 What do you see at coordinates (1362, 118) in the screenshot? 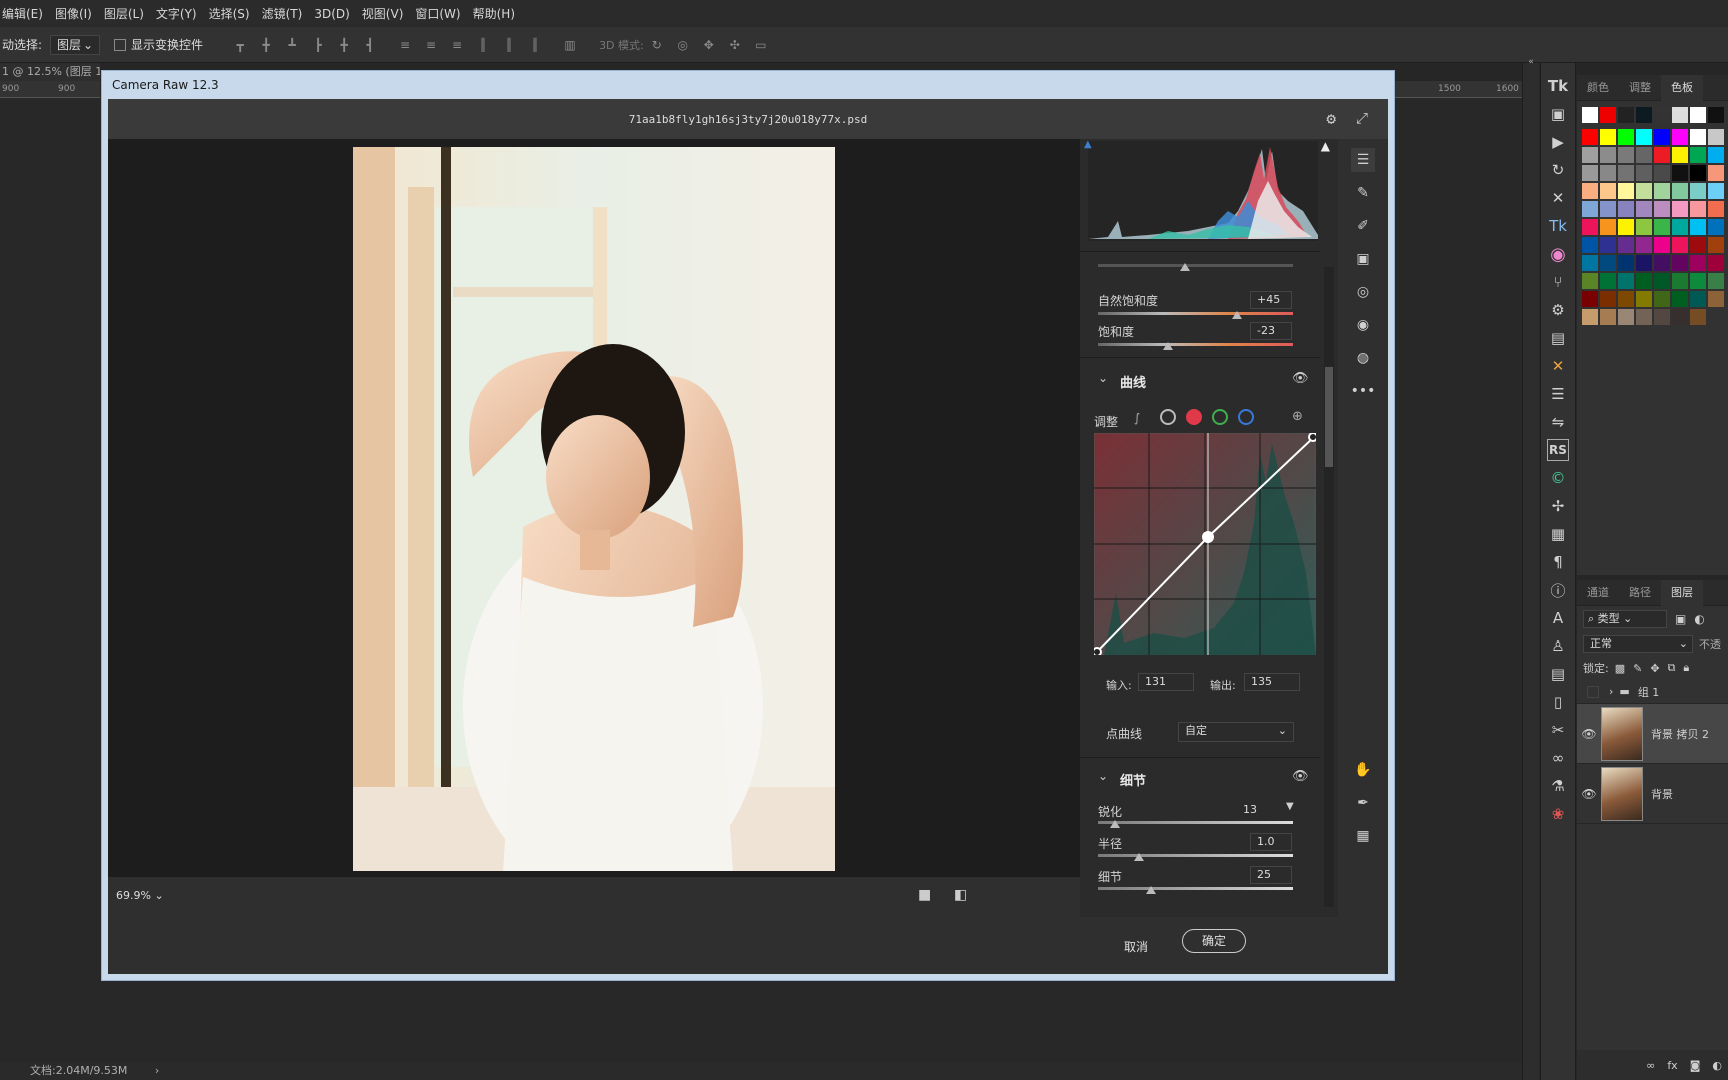
I see `fullscreen-icon: ⤢` at bounding box center [1362, 118].